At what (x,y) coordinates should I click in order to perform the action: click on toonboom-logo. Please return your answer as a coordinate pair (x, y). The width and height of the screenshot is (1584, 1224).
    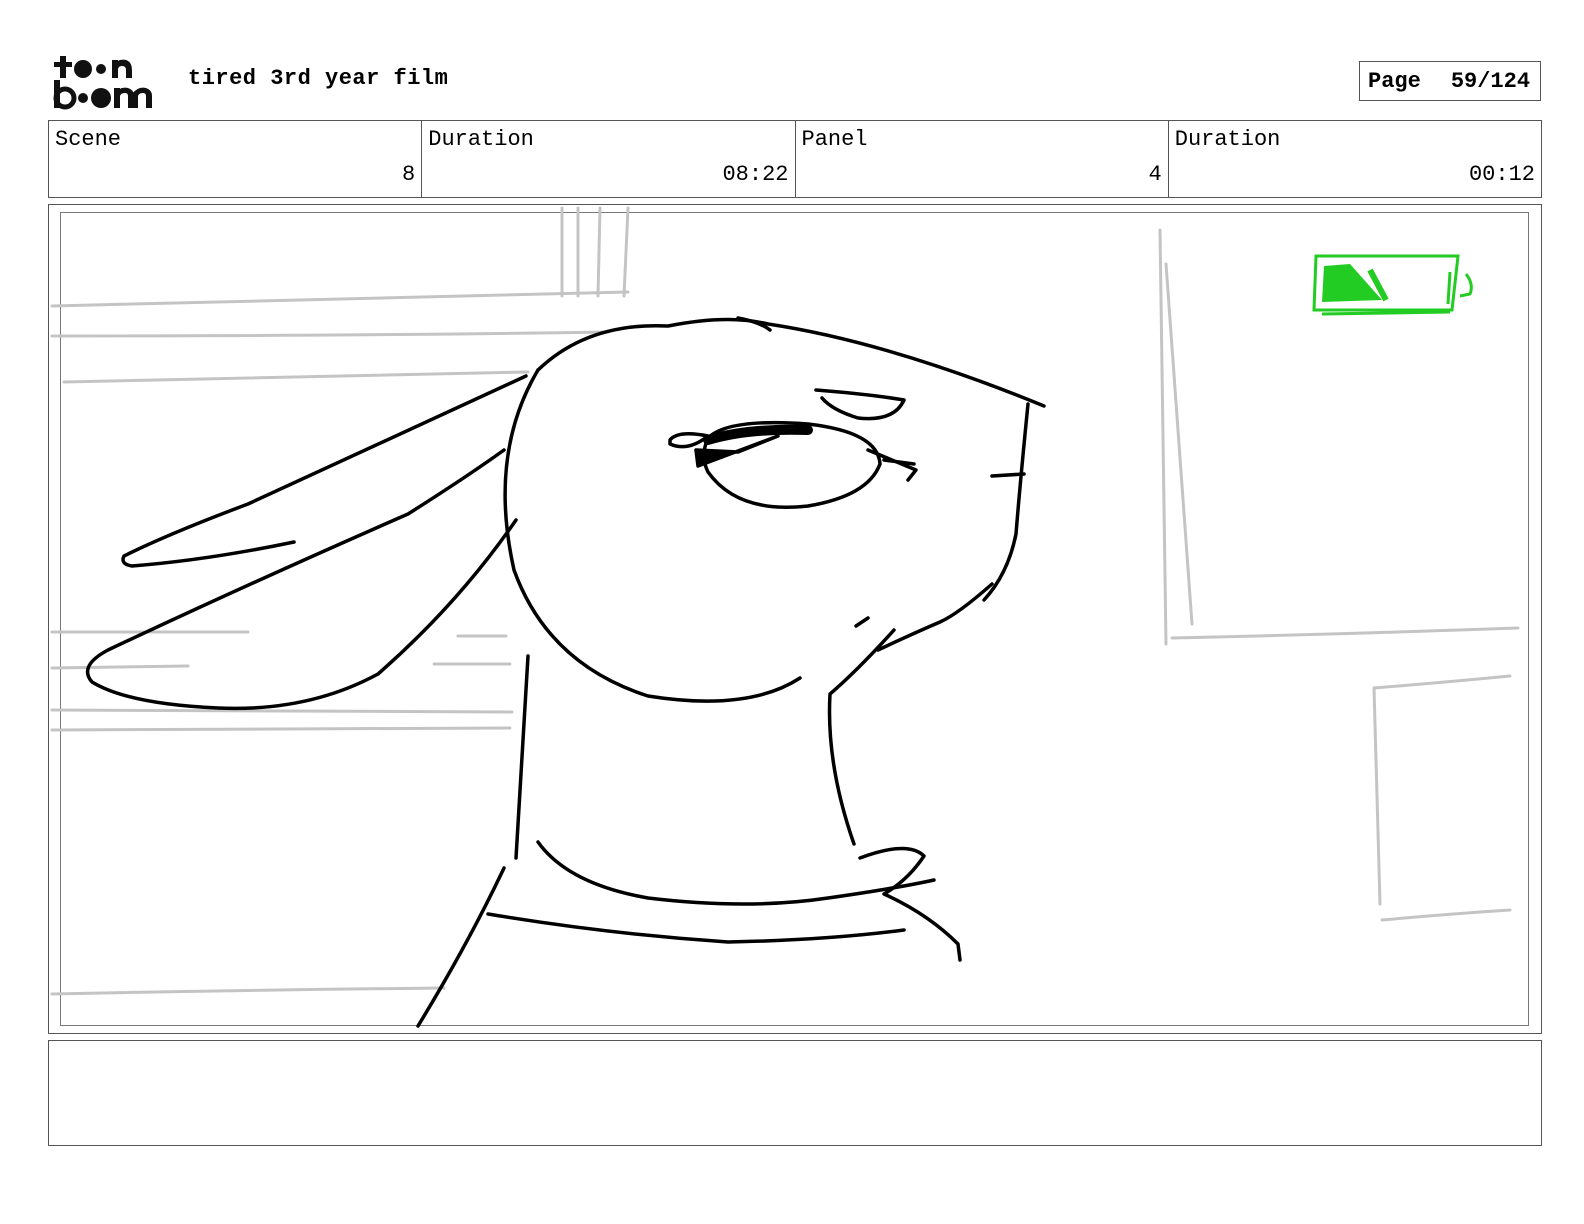
    Looking at the image, I should click on (102, 83).